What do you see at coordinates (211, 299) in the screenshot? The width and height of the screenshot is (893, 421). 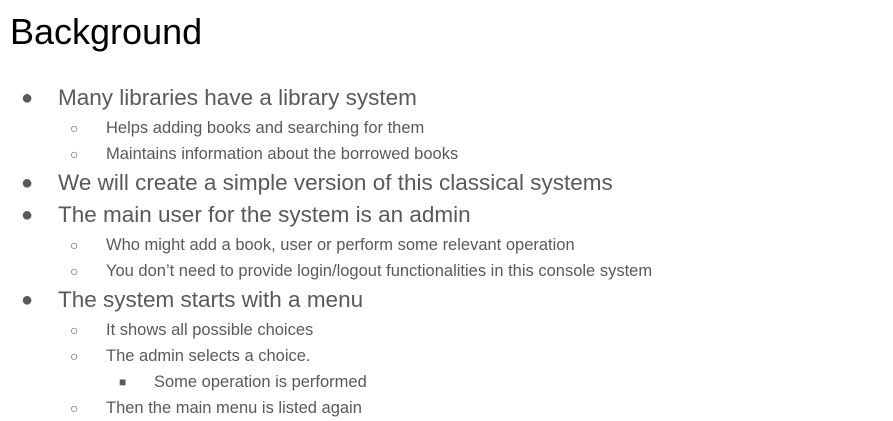 I see `bullet-text: The system starts with a menu` at bounding box center [211, 299].